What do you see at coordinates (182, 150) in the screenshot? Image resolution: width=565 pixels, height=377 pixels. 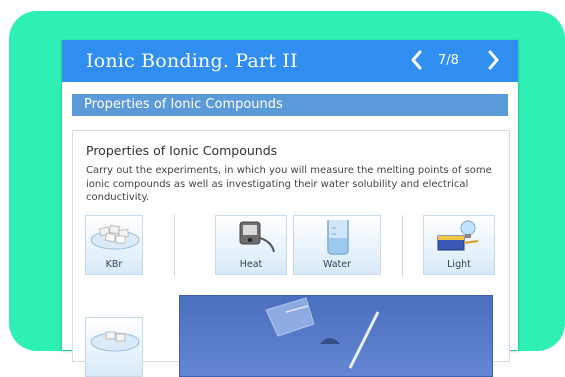 I see `content-title: Properties of Ionic Compounds` at bounding box center [182, 150].